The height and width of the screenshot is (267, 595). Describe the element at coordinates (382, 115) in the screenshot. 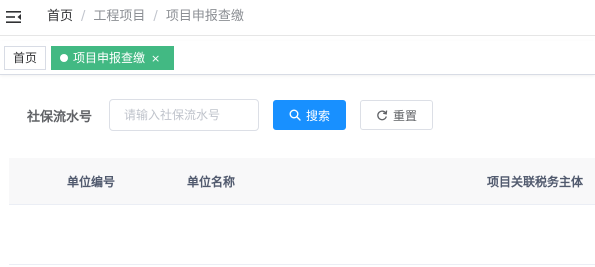

I see `refresh-icon` at that location.